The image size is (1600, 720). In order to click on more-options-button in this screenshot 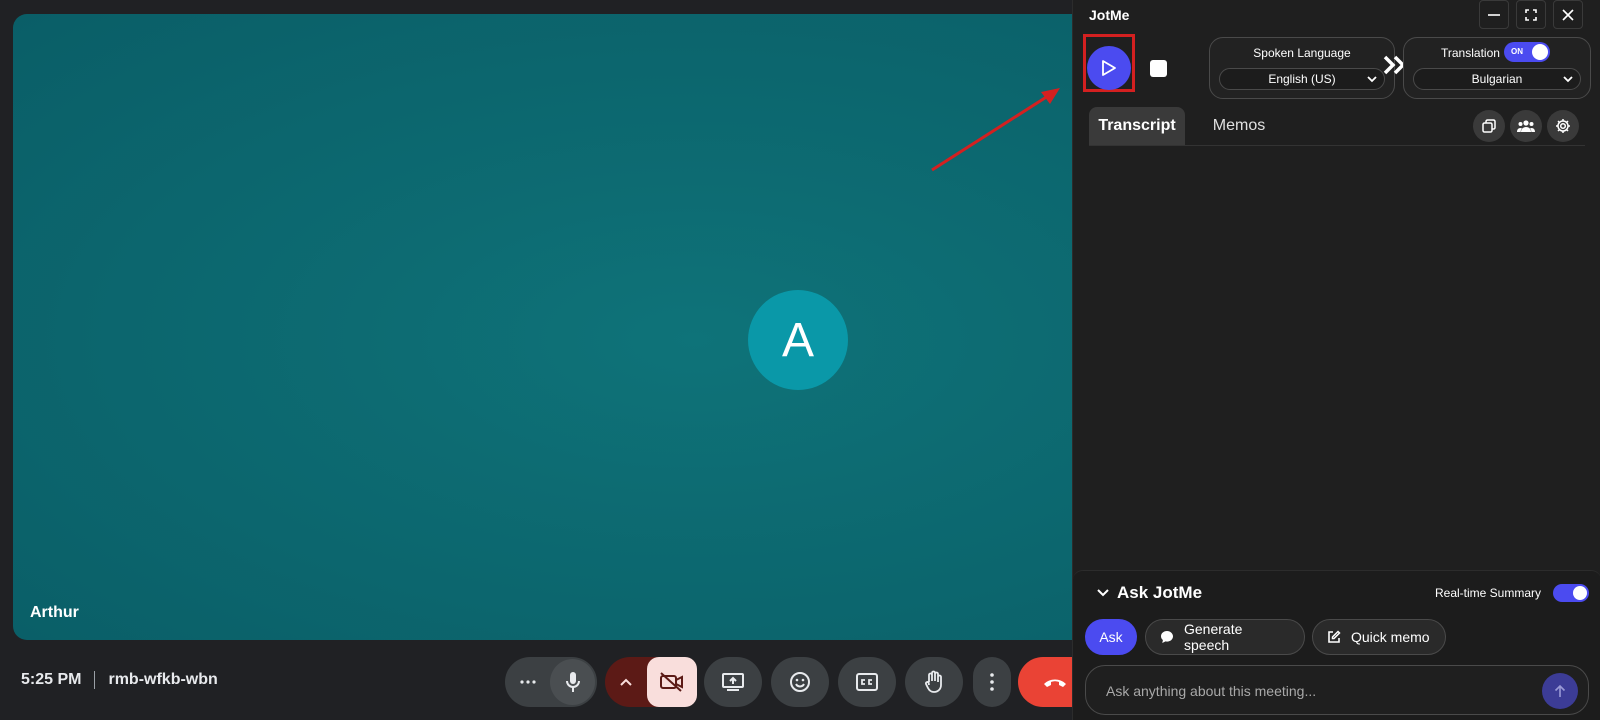, I will do `click(992, 682)`.